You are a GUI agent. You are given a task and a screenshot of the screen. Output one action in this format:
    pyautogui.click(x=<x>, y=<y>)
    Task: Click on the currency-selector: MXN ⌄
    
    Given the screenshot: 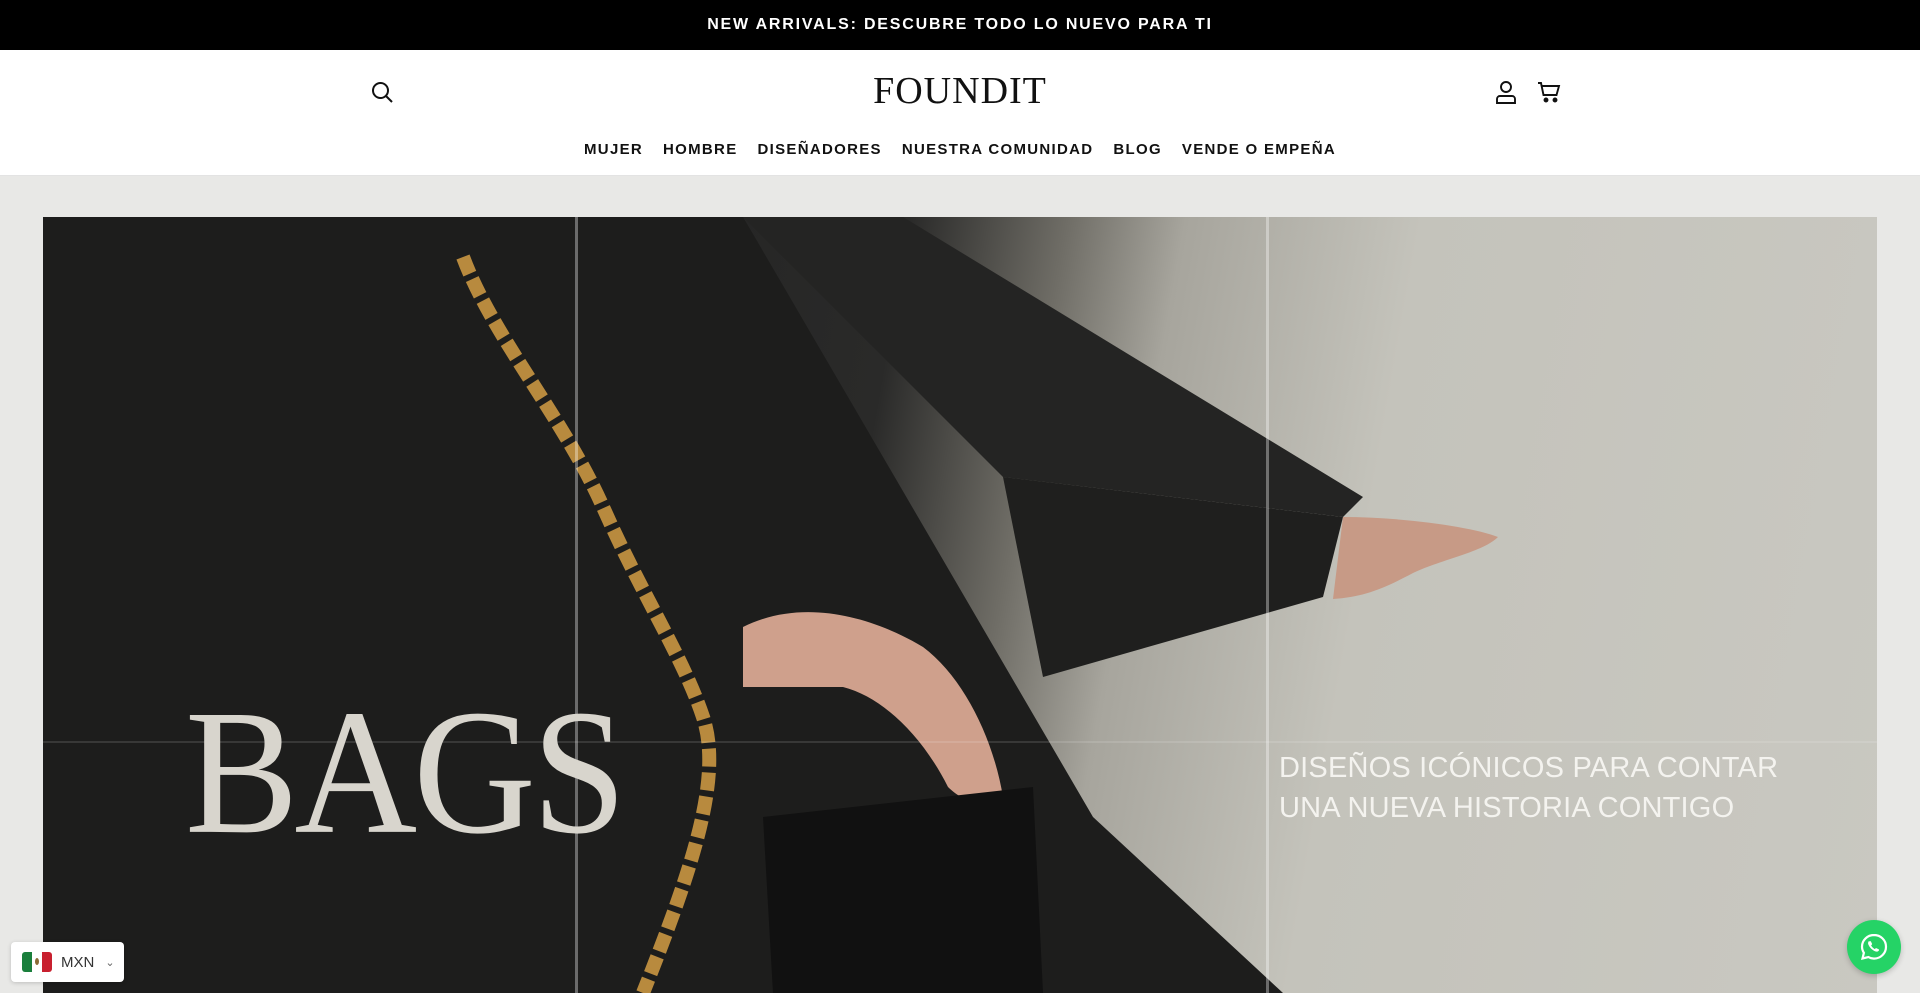 What is the action you would take?
    pyautogui.click(x=67, y=962)
    